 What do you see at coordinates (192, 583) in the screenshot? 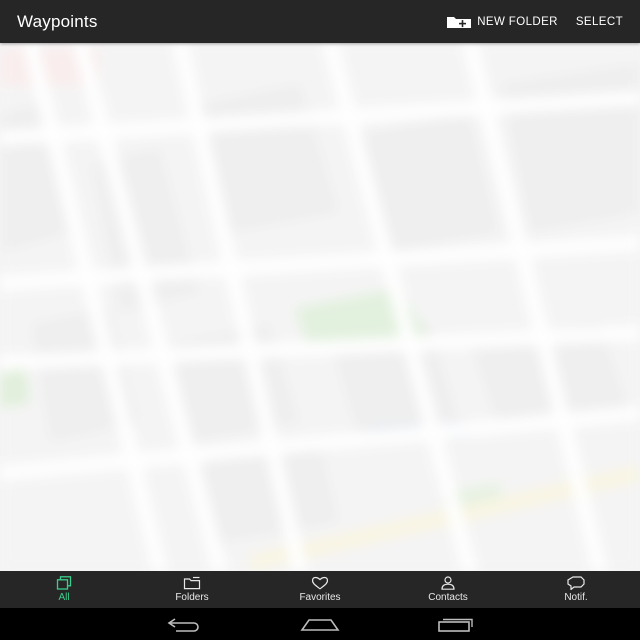
I see `folder-icon` at bounding box center [192, 583].